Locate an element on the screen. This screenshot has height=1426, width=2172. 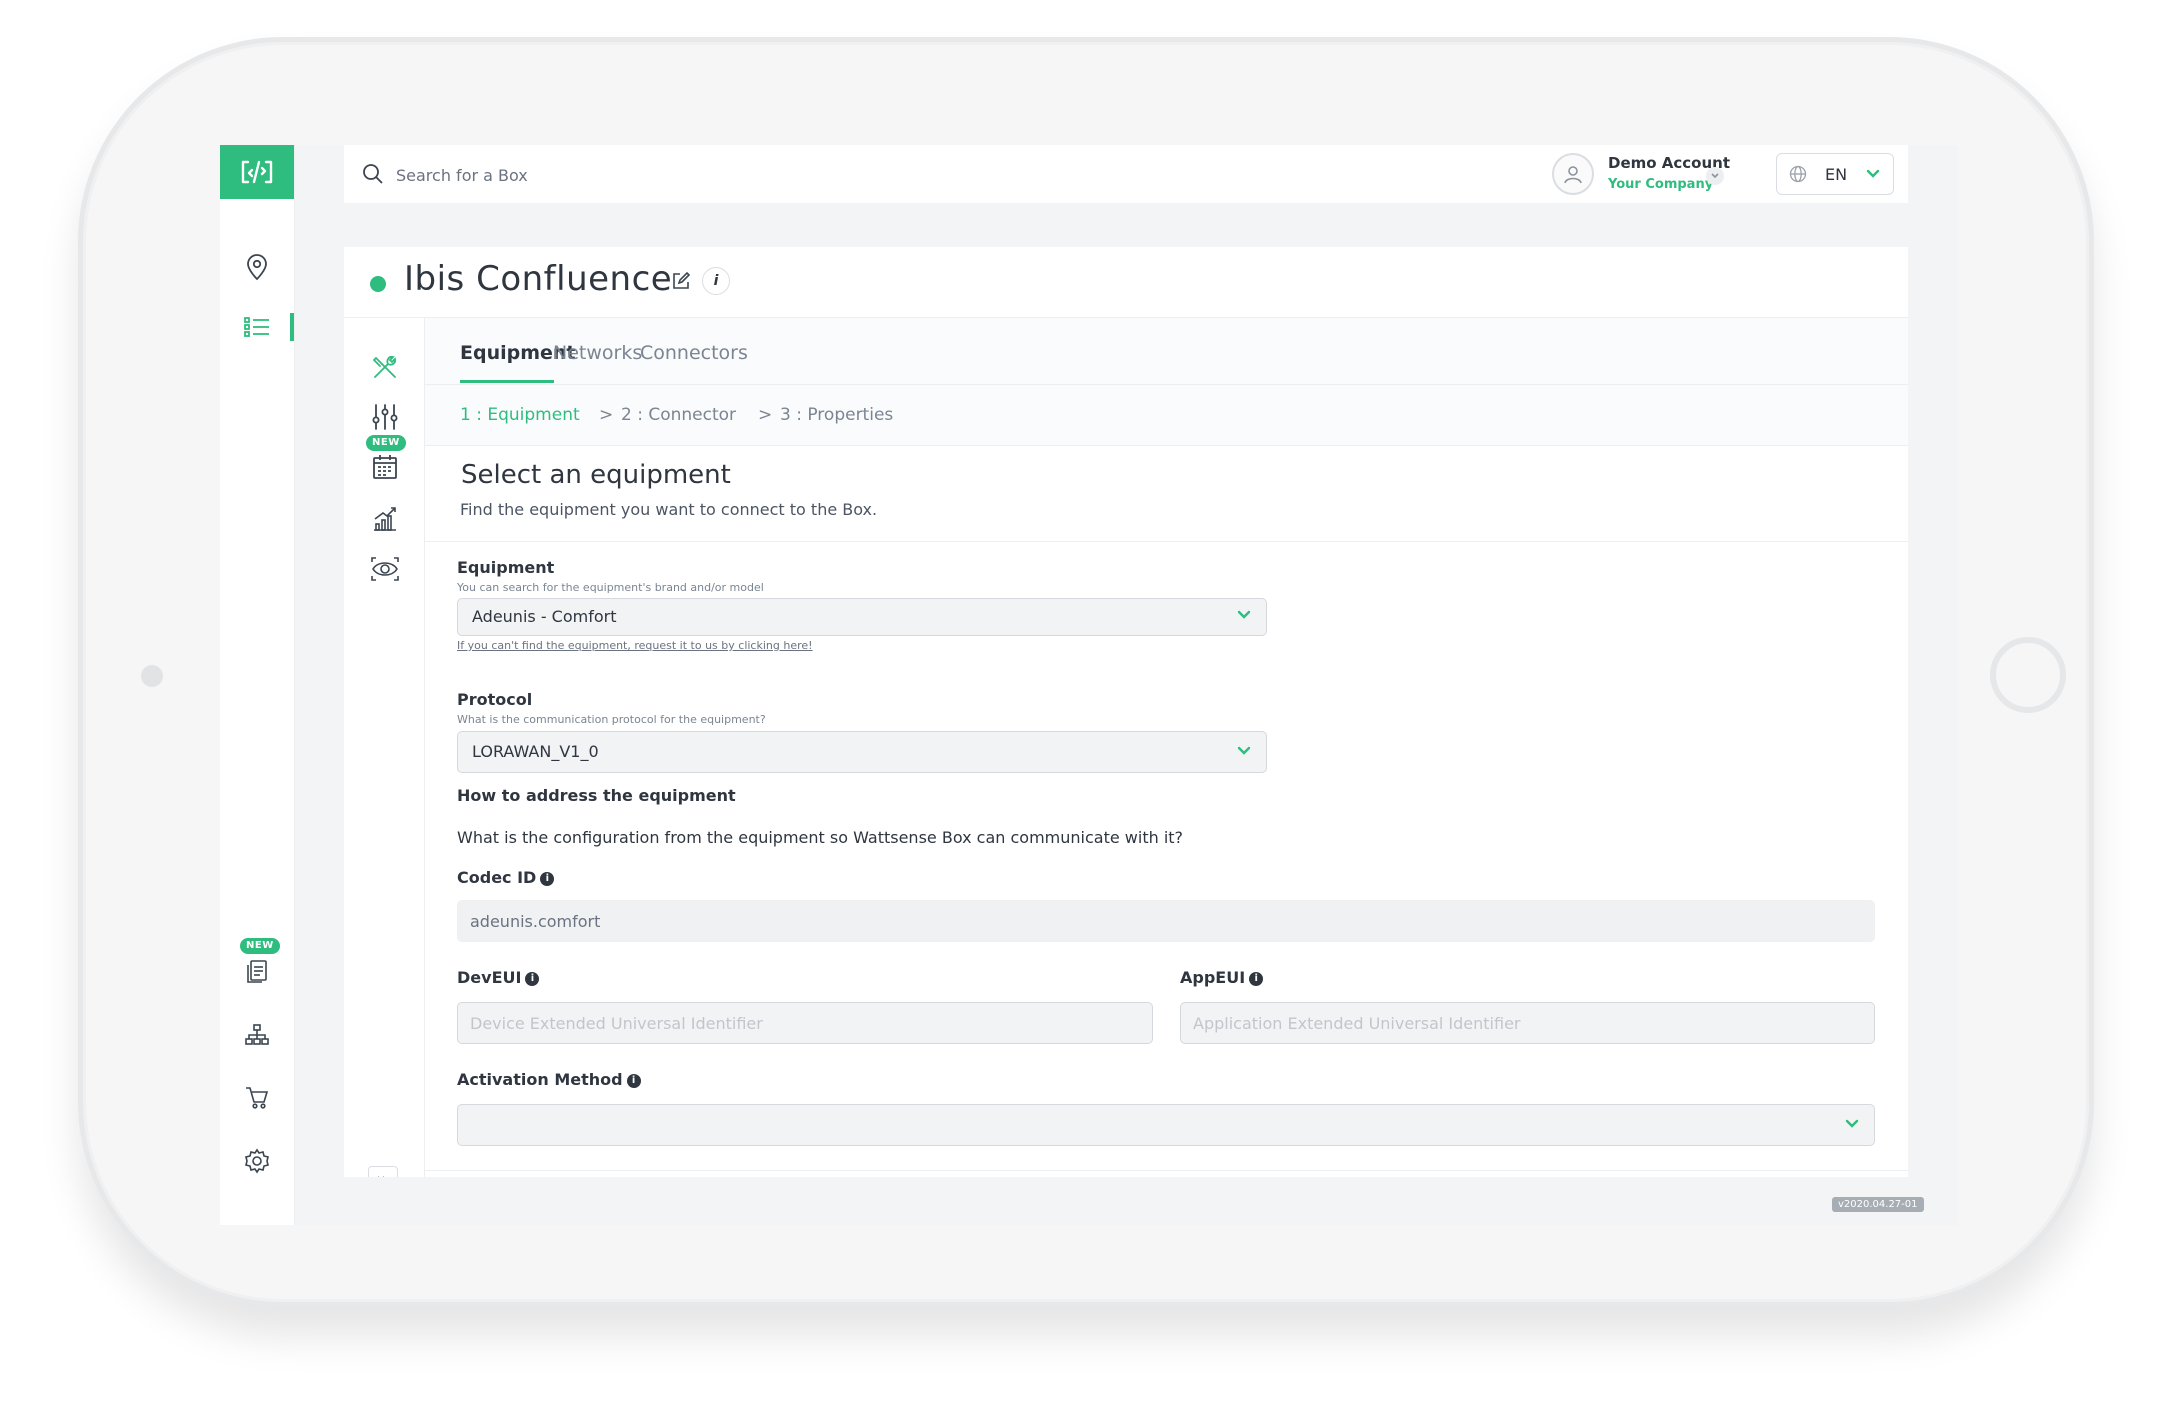
codec-id-input is located at coordinates (1166, 921).